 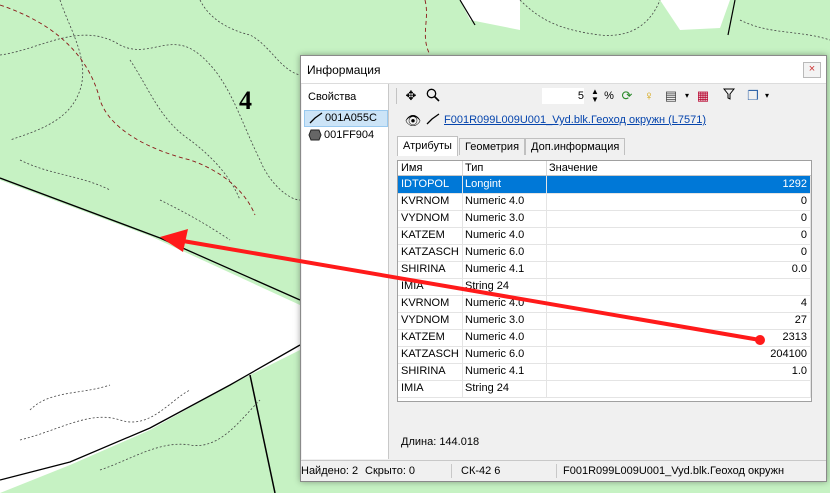 I want to click on cell-value: 0.0, so click(x=678, y=269).